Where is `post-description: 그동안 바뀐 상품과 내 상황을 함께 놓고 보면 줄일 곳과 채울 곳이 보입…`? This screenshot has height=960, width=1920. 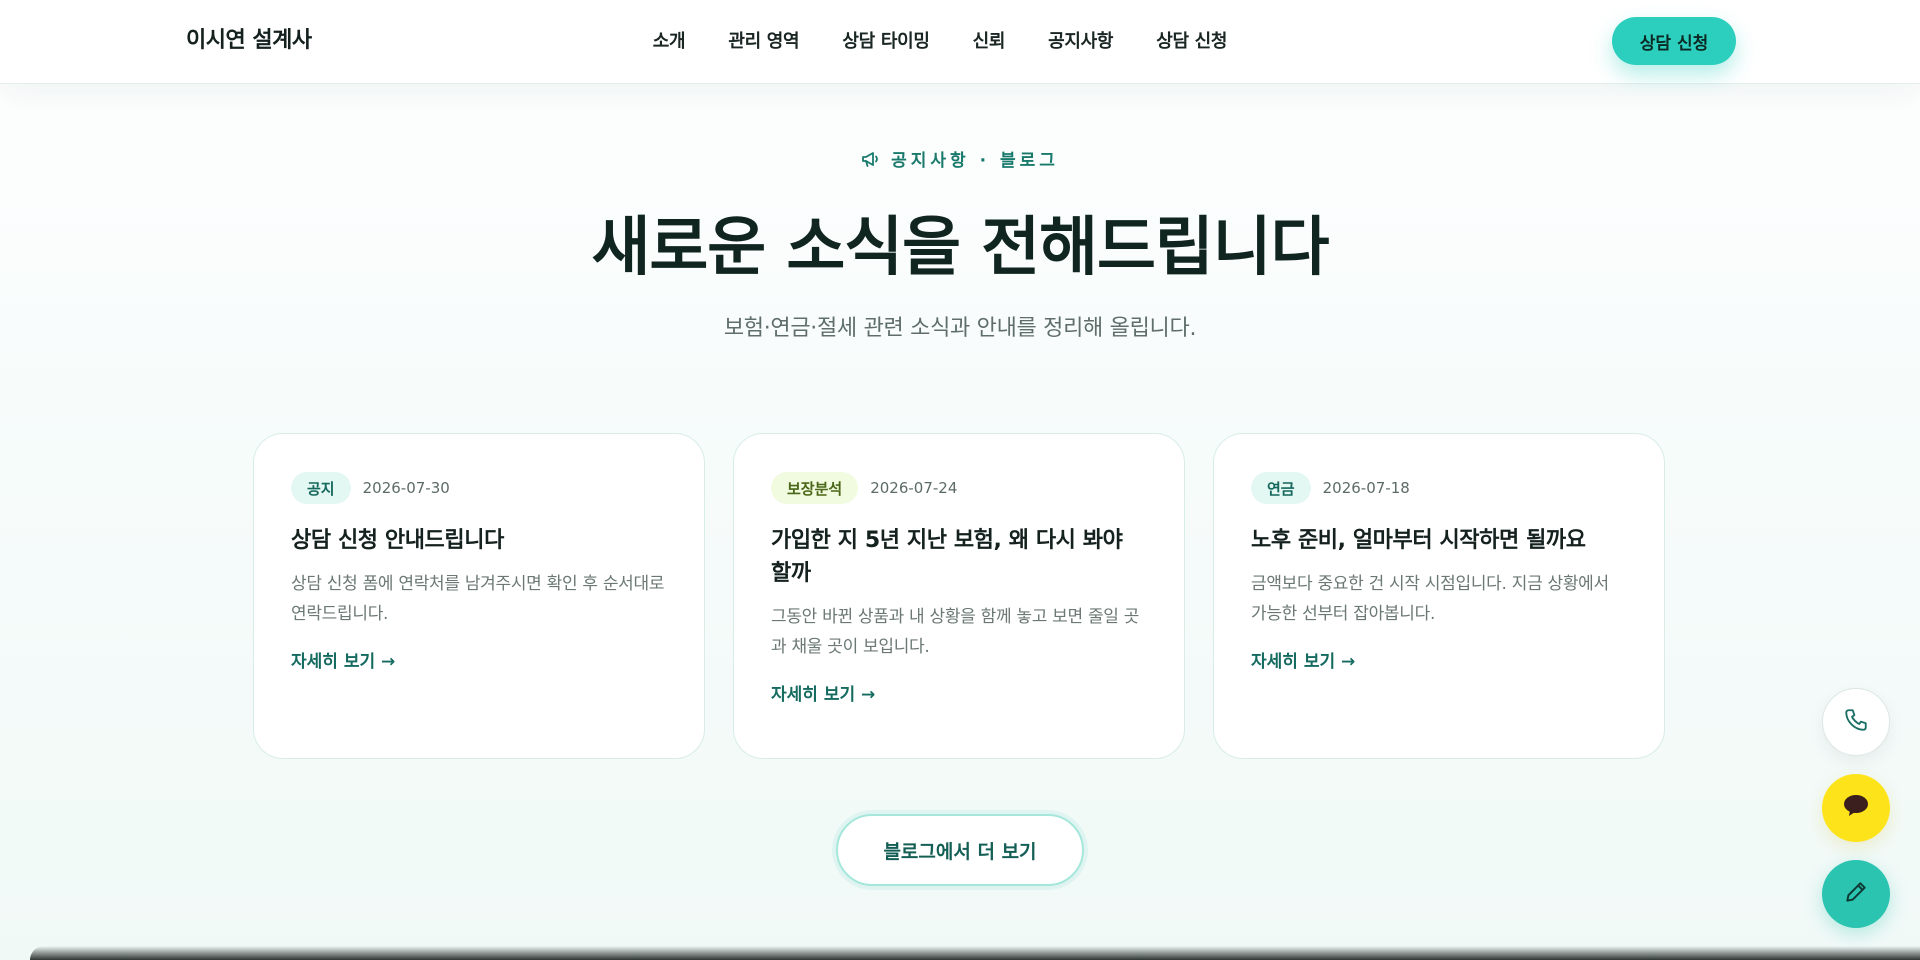 post-description: 그동안 바뀐 상품과 내 상황을 함께 놓고 보면 줄일 곳과 채울 곳이 보입… is located at coordinates (955, 632).